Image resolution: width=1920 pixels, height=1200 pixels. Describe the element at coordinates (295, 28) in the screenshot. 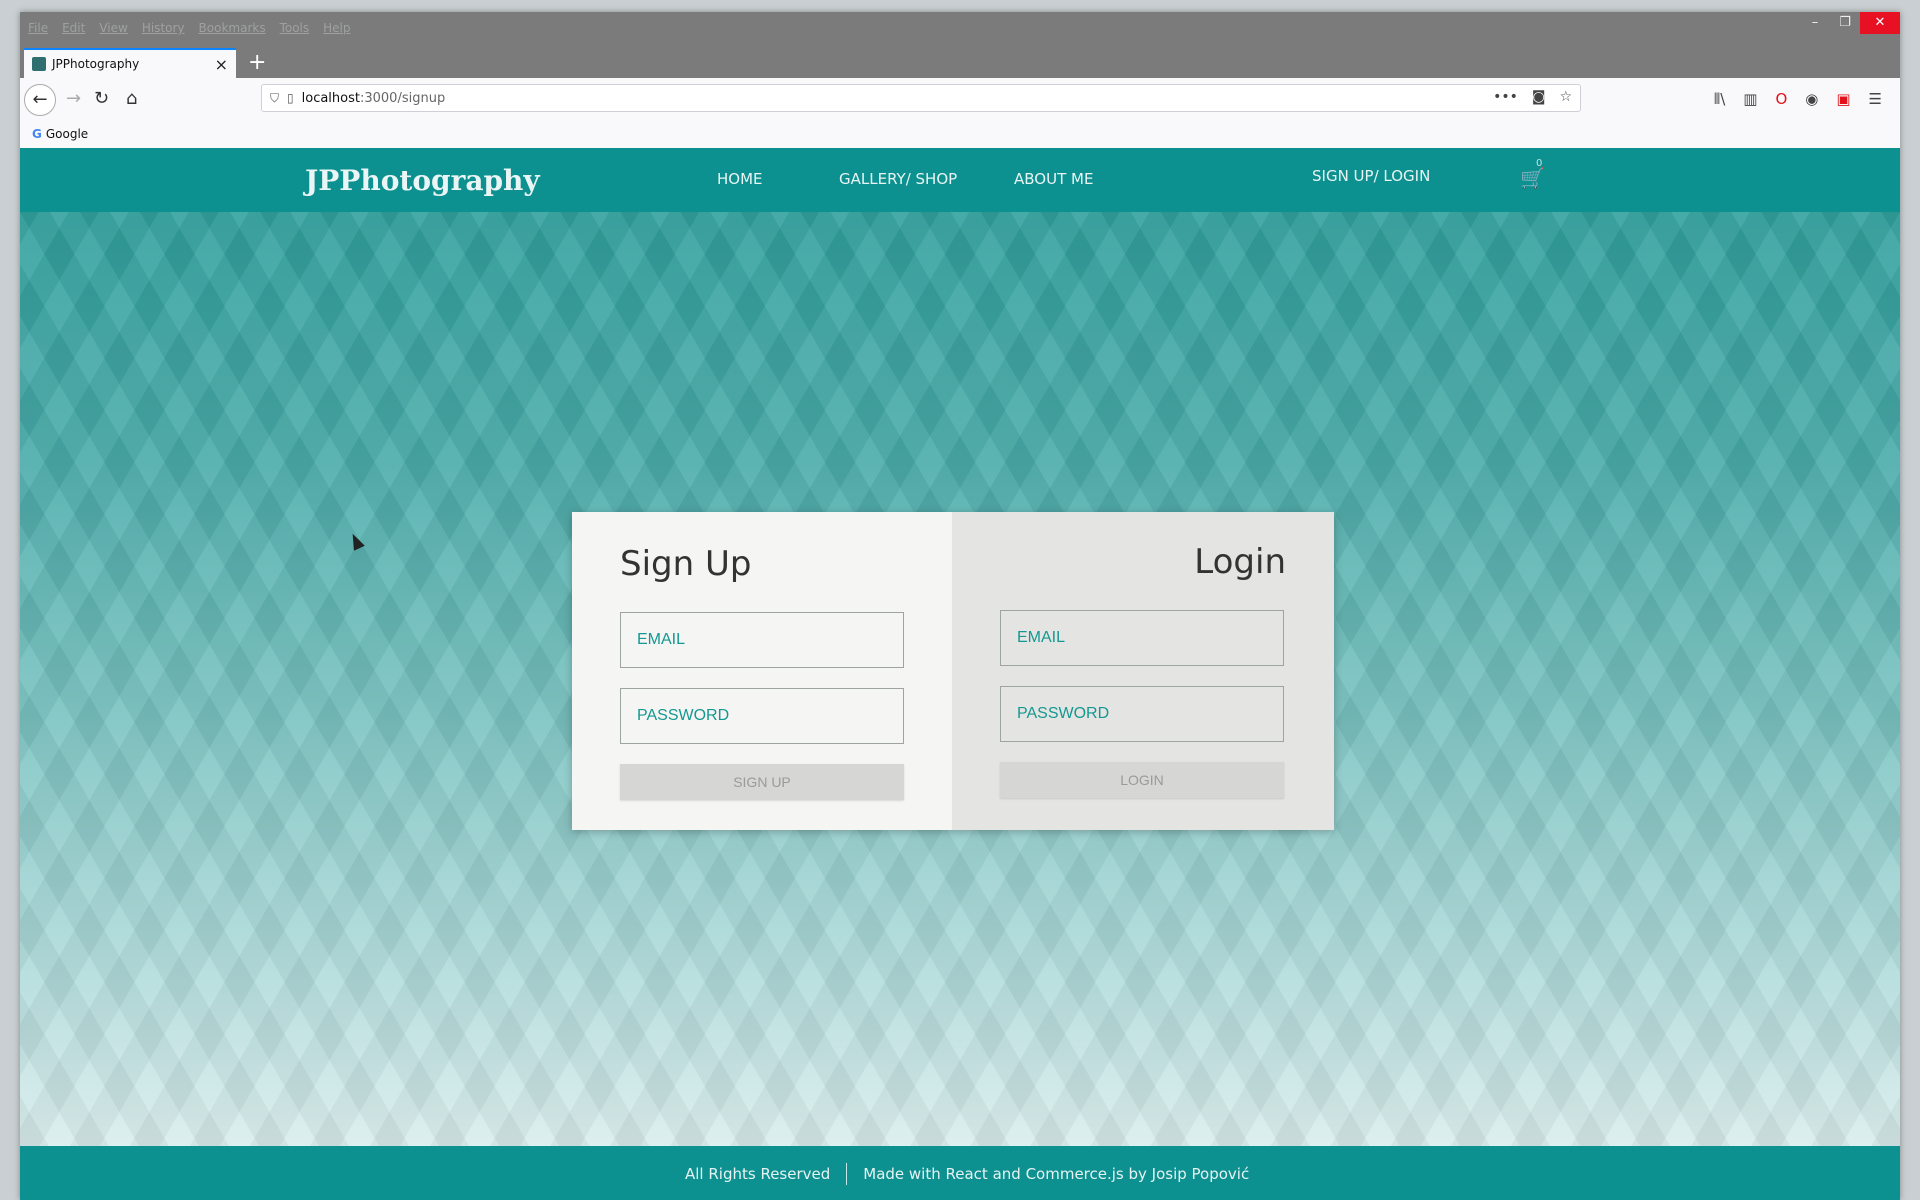

I see `menu-tools: Tools` at that location.